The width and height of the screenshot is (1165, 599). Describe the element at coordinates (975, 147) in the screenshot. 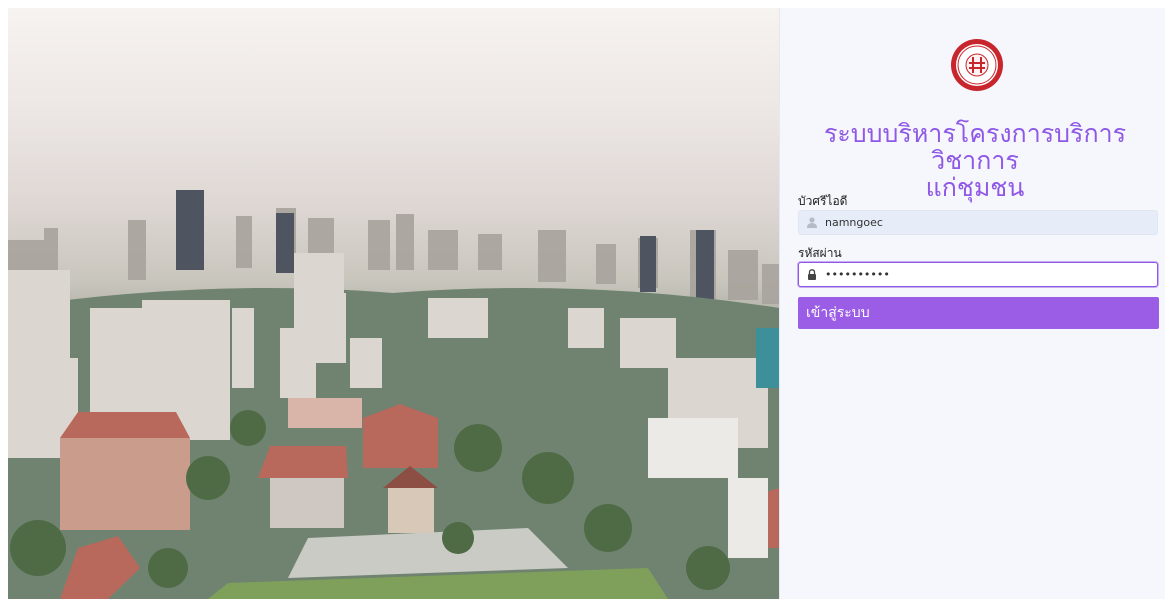

I see `page-title-line-1: ระบบบริหารโครงการบริการวิชาการ` at that location.